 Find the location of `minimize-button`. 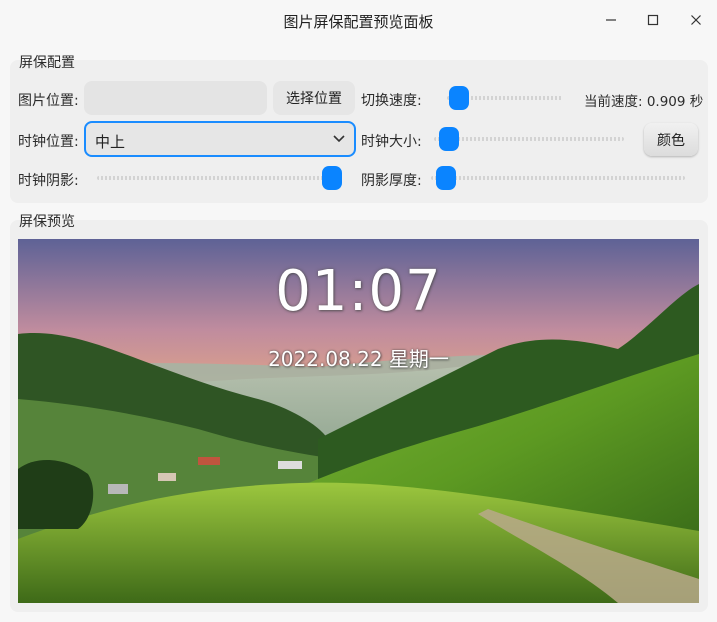

minimize-button is located at coordinates (611, 20).